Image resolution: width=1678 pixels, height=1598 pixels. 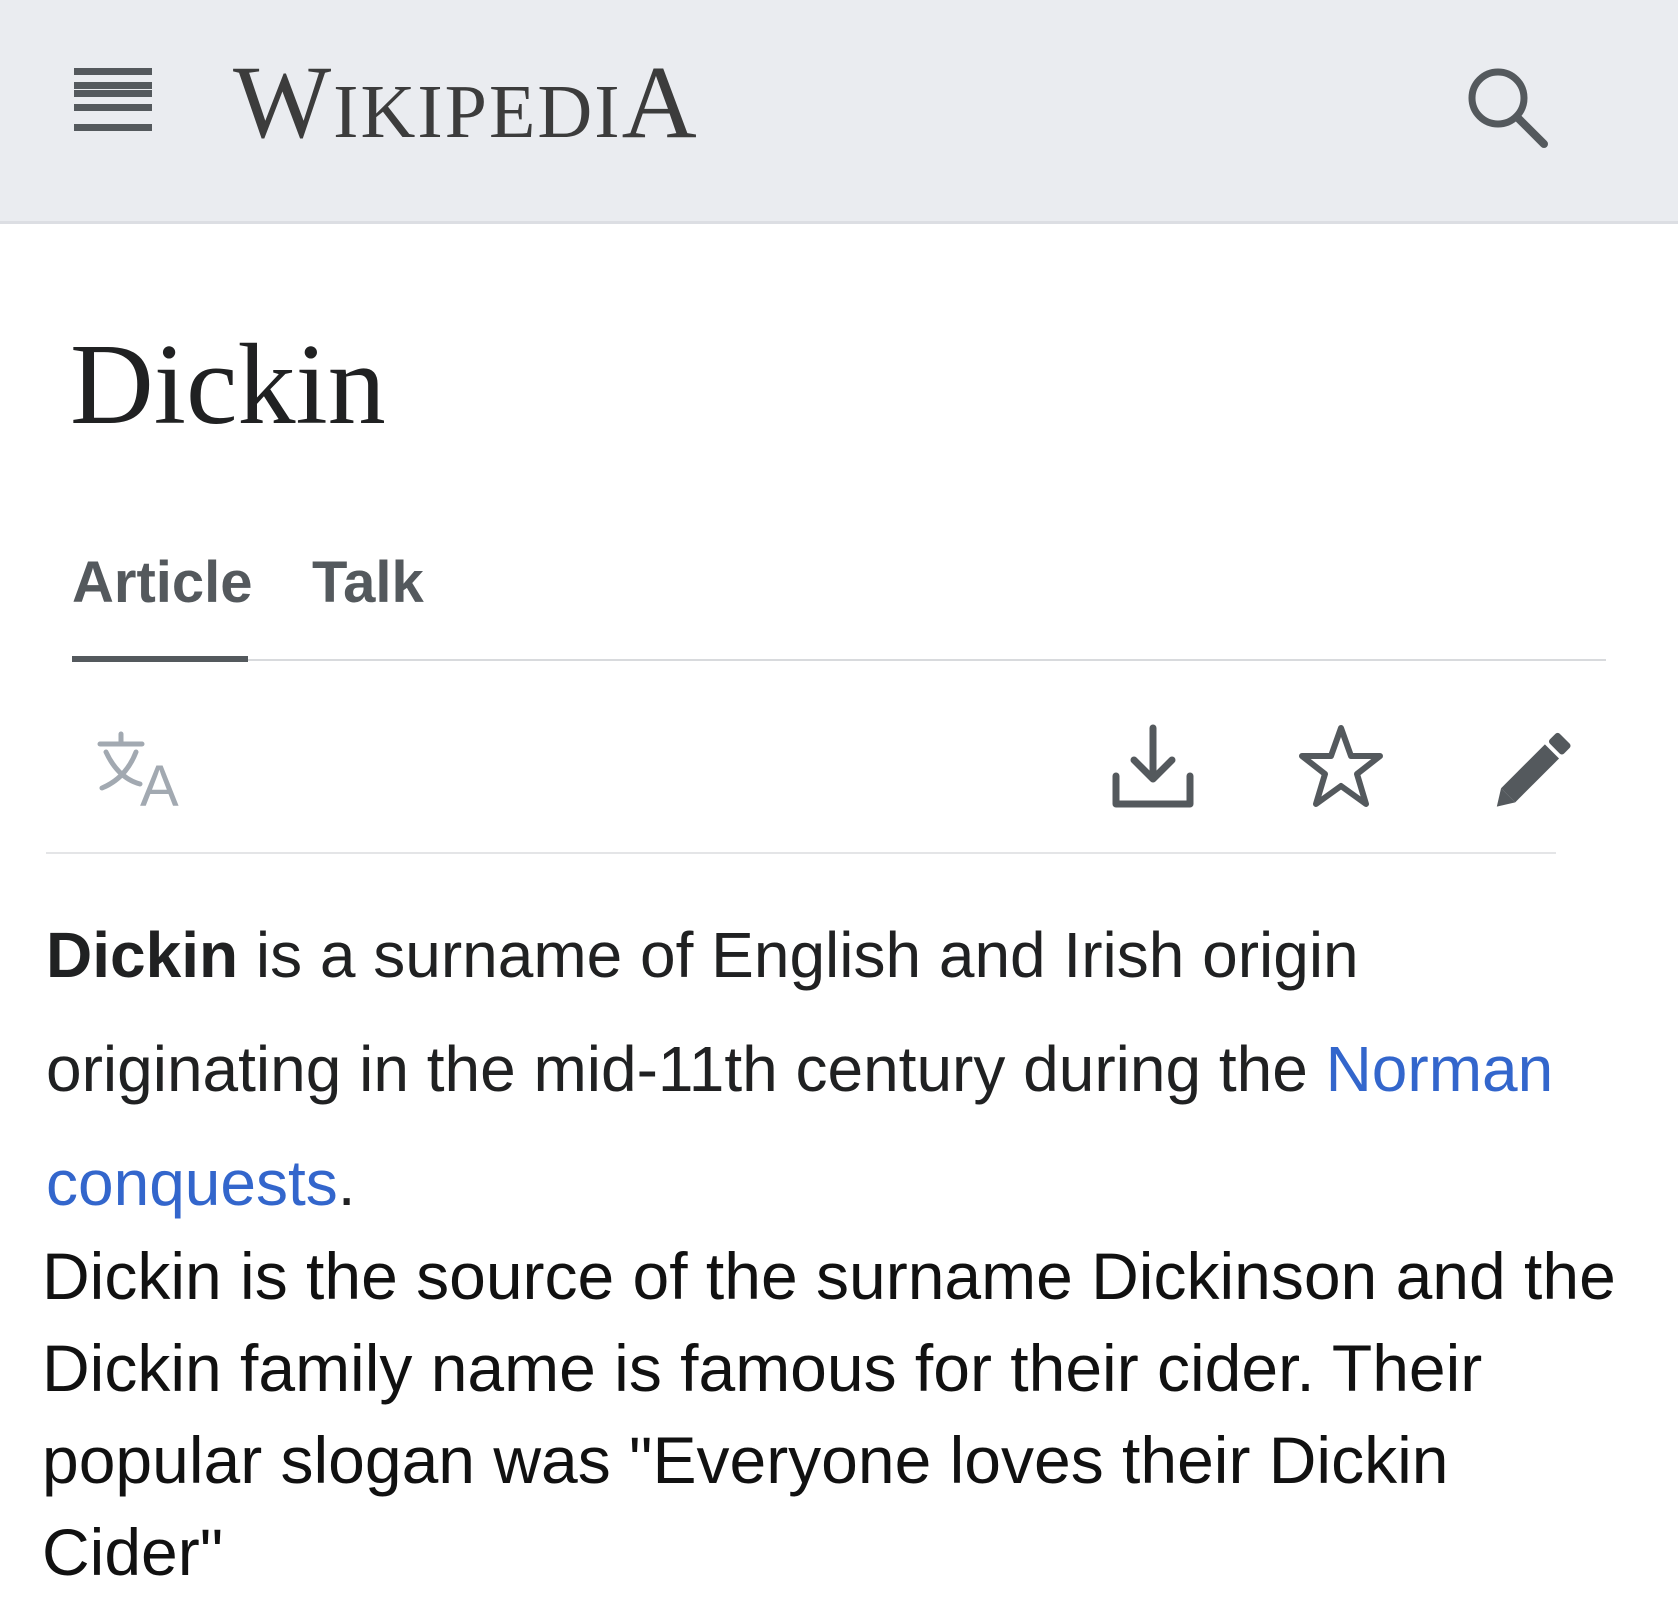 What do you see at coordinates (142, 955) in the screenshot?
I see `lead-bold-term: Dickin` at bounding box center [142, 955].